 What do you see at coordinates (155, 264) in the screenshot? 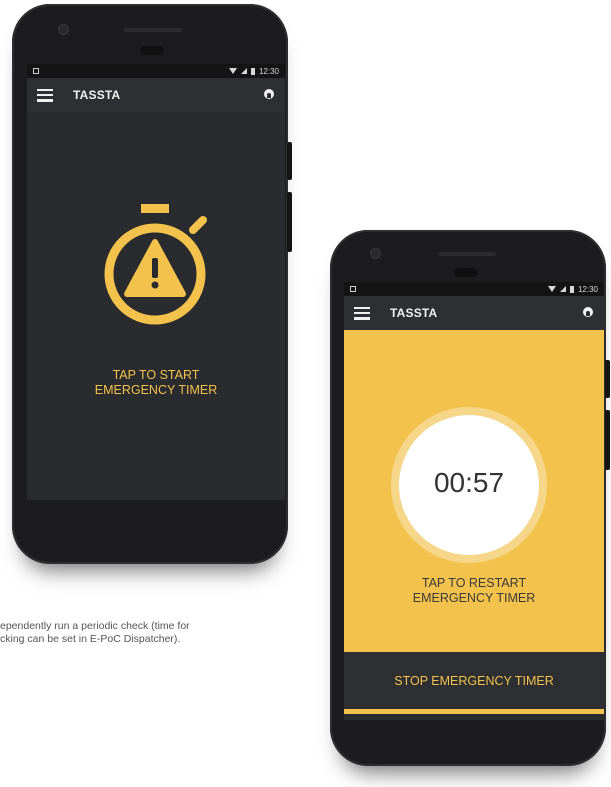
I see `stopwatch-warning-icon` at bounding box center [155, 264].